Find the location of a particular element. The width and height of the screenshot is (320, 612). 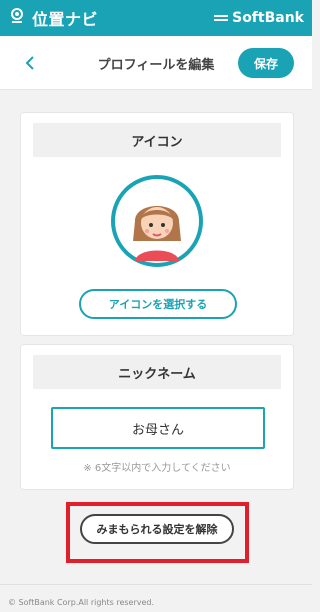

copyright: © SoftBank Corp.All rights reserved. is located at coordinates (81, 602).